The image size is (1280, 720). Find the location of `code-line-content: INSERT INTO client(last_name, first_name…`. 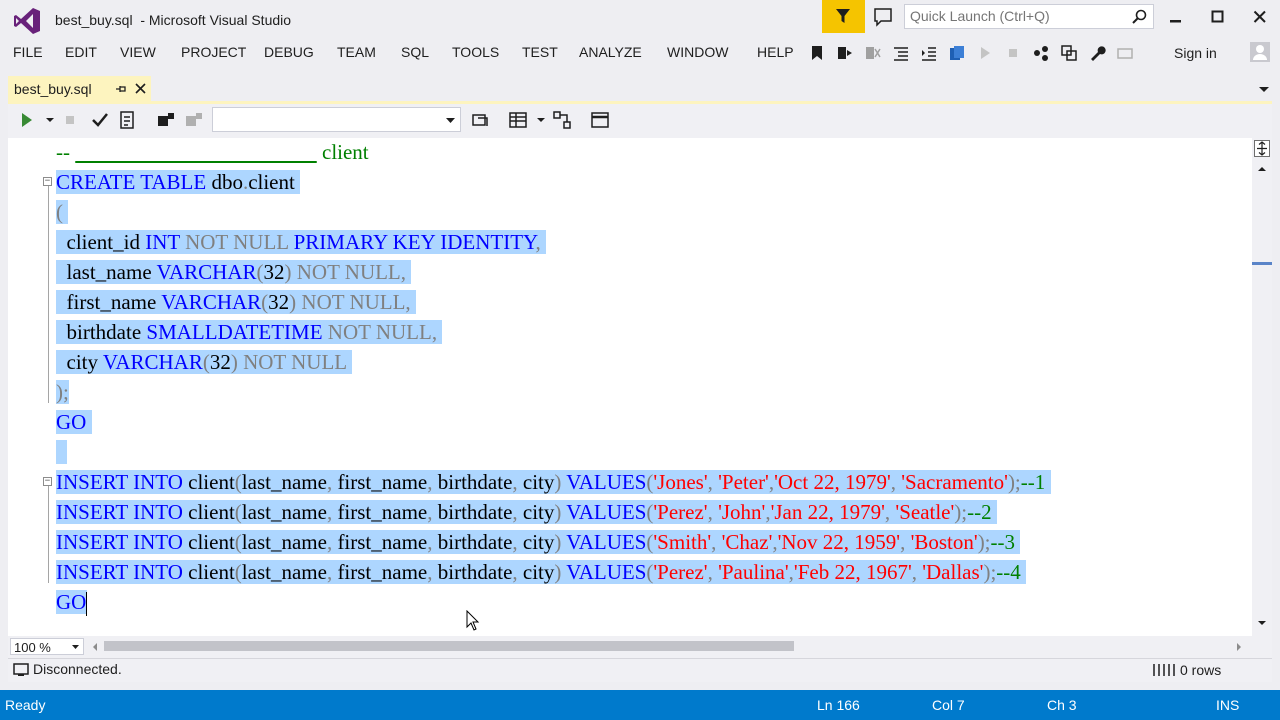

code-line-content: INSERT INTO client(last_name, first_name… is located at coordinates (553, 482).